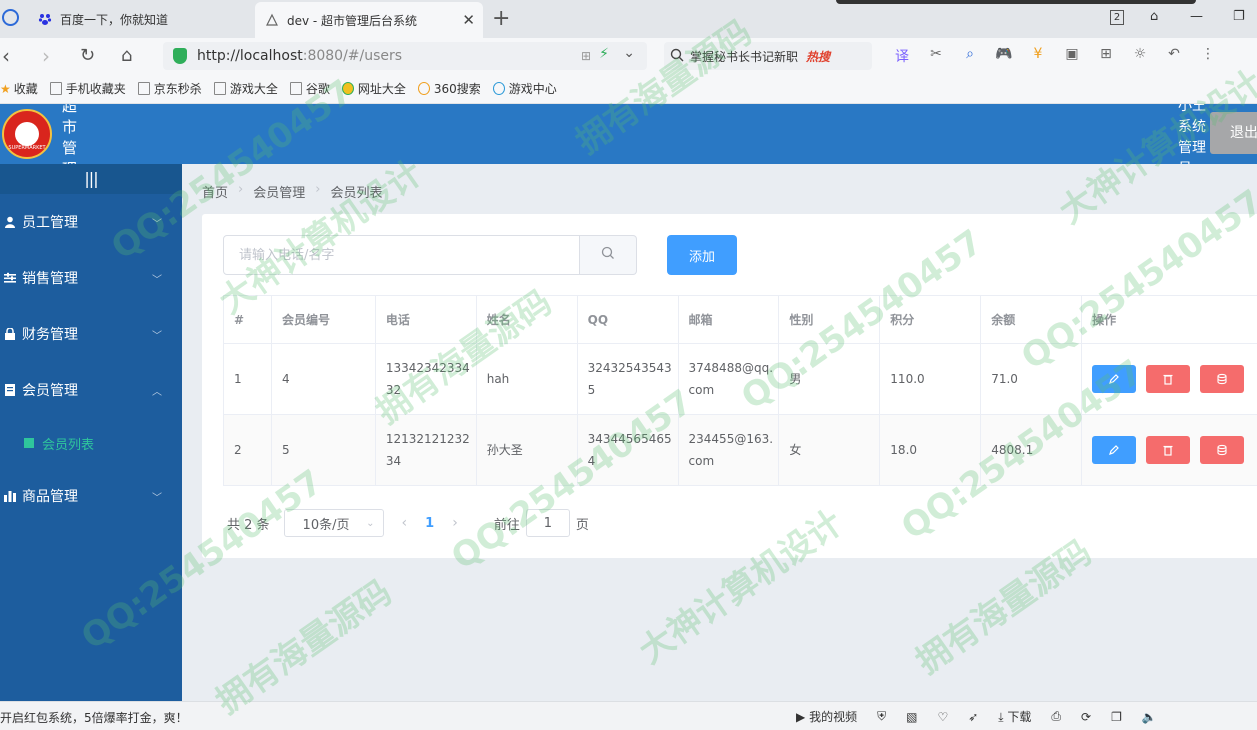 This screenshot has height=730, width=1257. What do you see at coordinates (524, 88) in the screenshot?
I see `bookmark-item: 游戏中心` at bounding box center [524, 88].